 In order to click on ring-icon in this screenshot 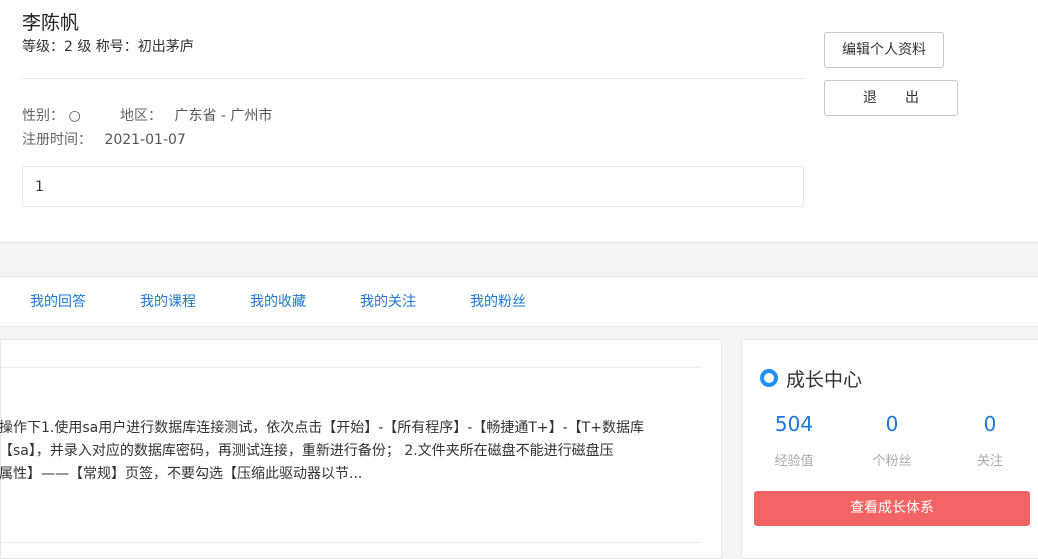, I will do `click(769, 378)`.